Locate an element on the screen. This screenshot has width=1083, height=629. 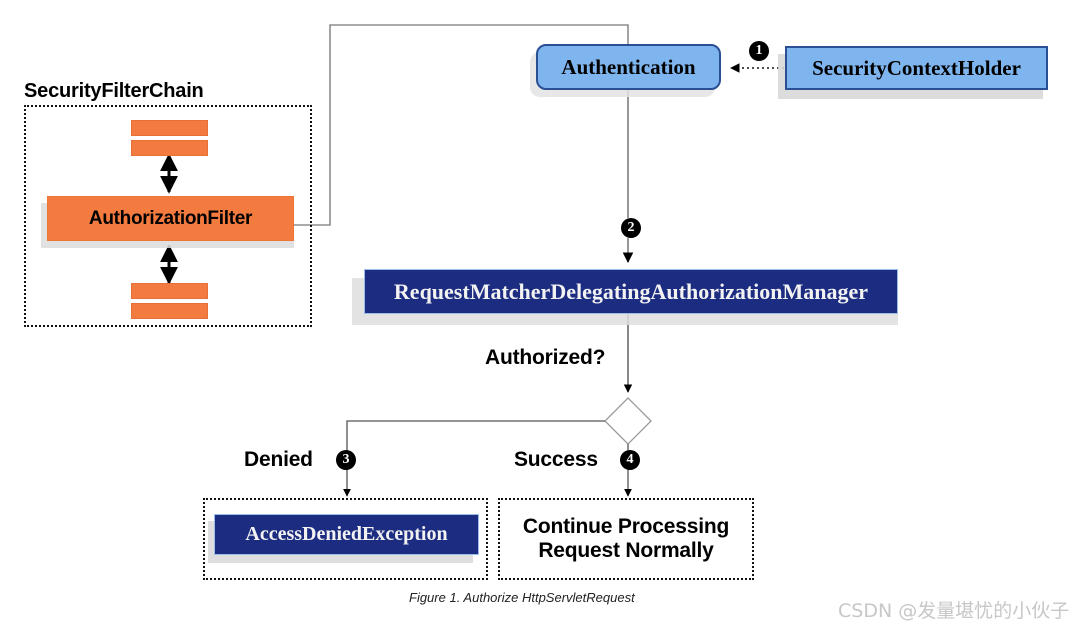
success-branch-label: Success is located at coordinates (556, 459).